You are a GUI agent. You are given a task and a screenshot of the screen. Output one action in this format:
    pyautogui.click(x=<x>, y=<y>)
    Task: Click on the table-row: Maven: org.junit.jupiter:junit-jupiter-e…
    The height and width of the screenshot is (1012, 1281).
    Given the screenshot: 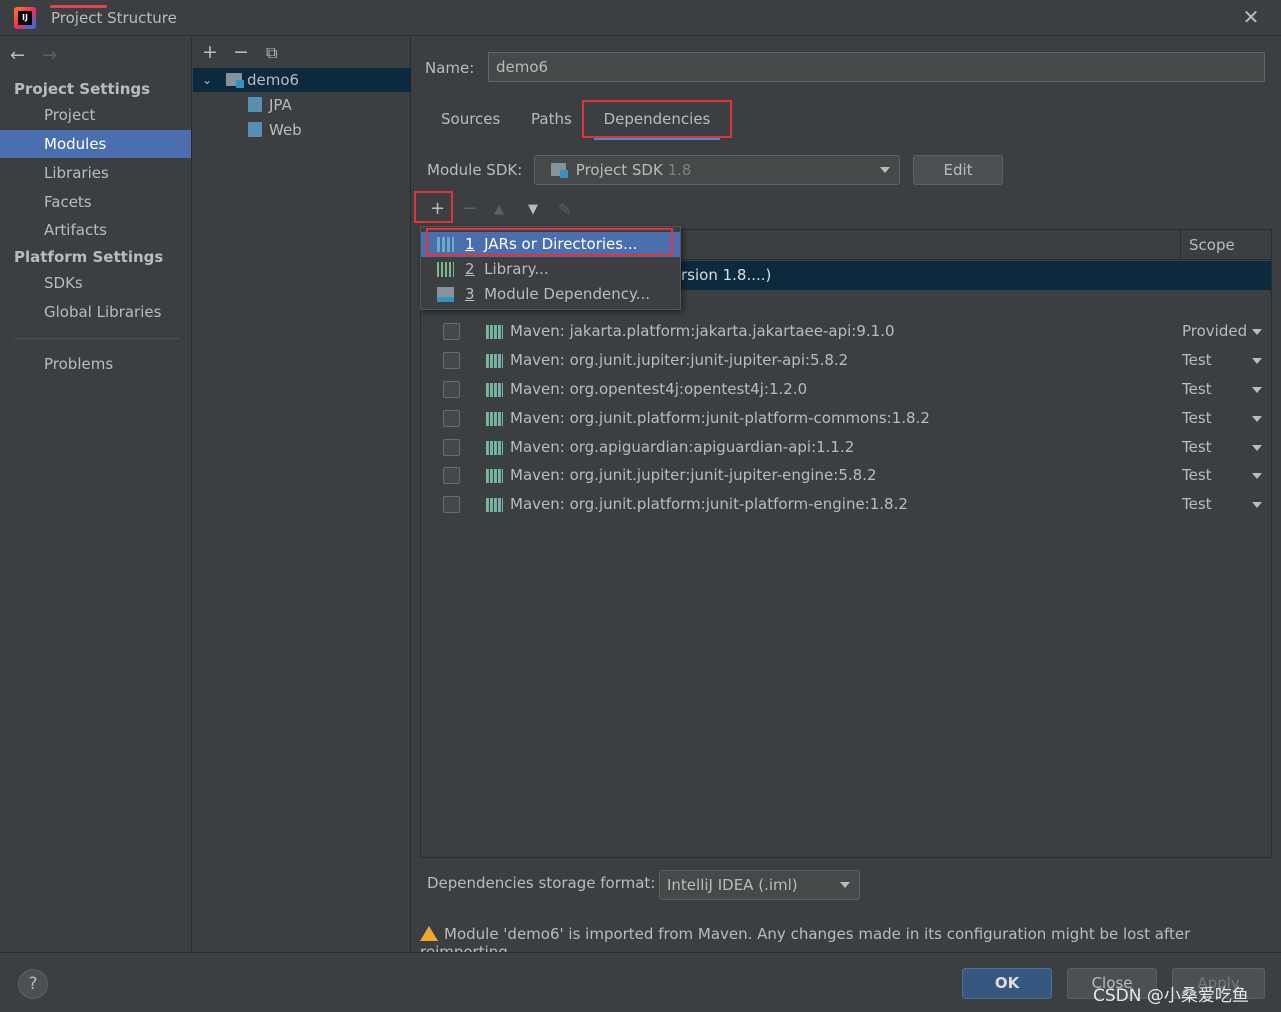 What is the action you would take?
    pyautogui.click(x=846, y=475)
    